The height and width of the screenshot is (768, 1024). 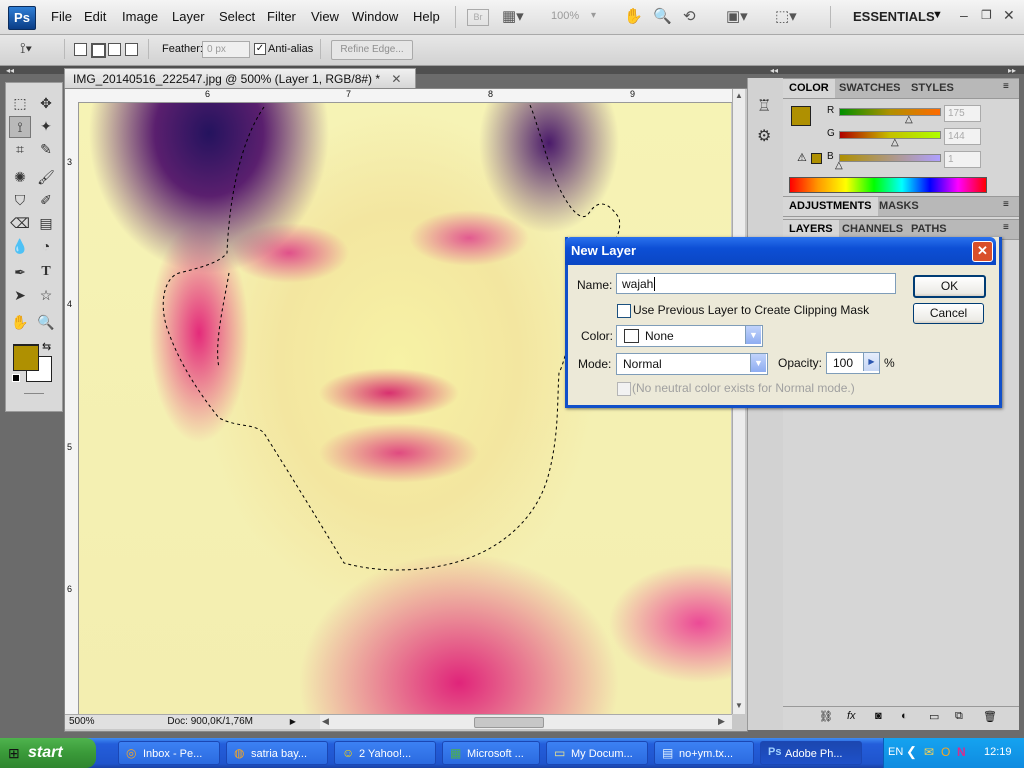 What do you see at coordinates (26, 358) in the screenshot?
I see `foreground-color-chip` at bounding box center [26, 358].